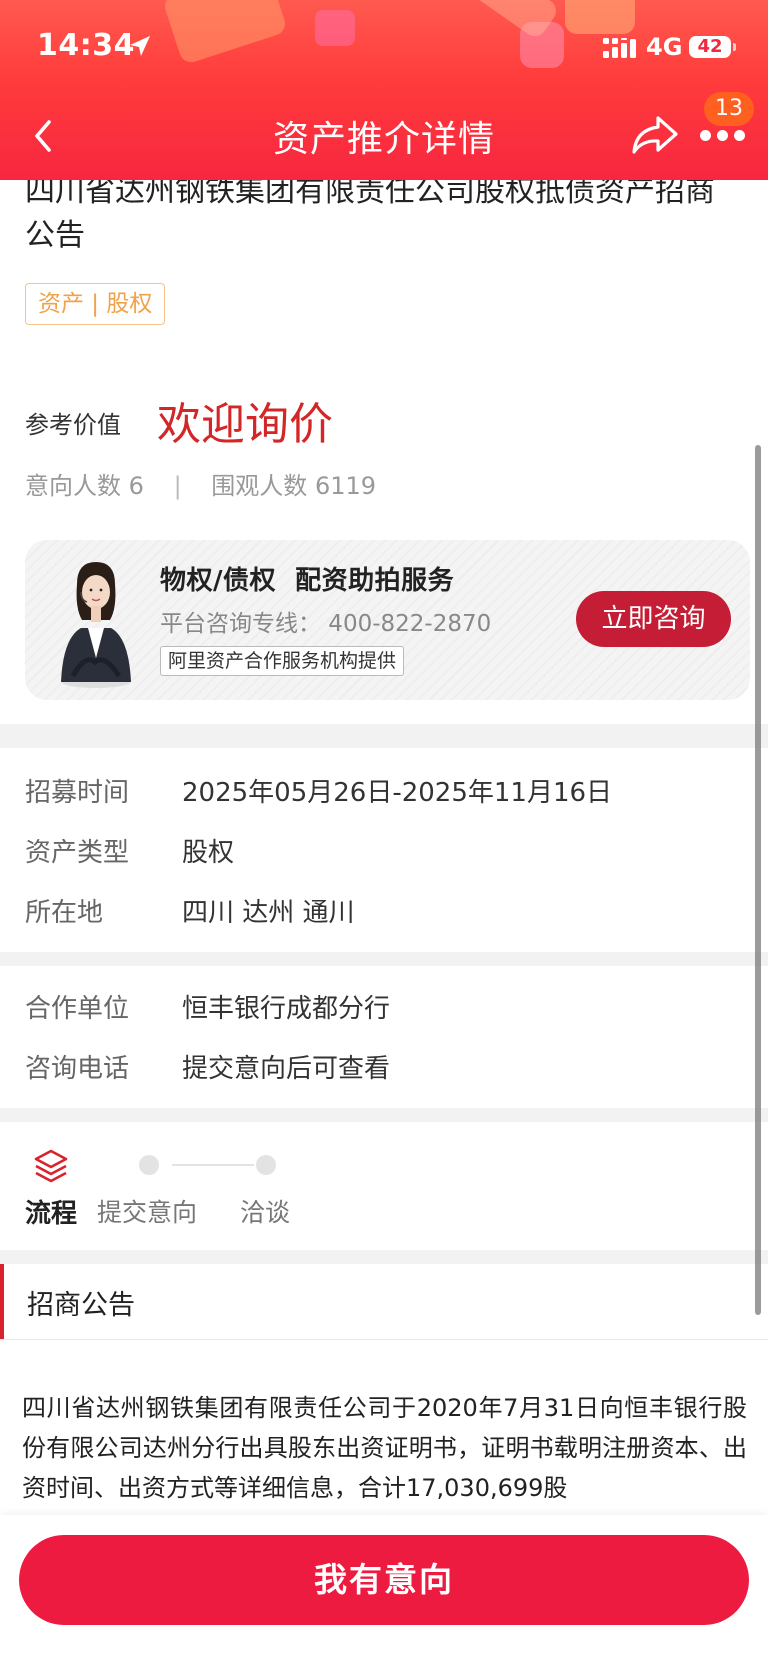 The image size is (768, 1663). What do you see at coordinates (268, 913) in the screenshot?
I see `detail-value: 四川 达州 通川` at bounding box center [268, 913].